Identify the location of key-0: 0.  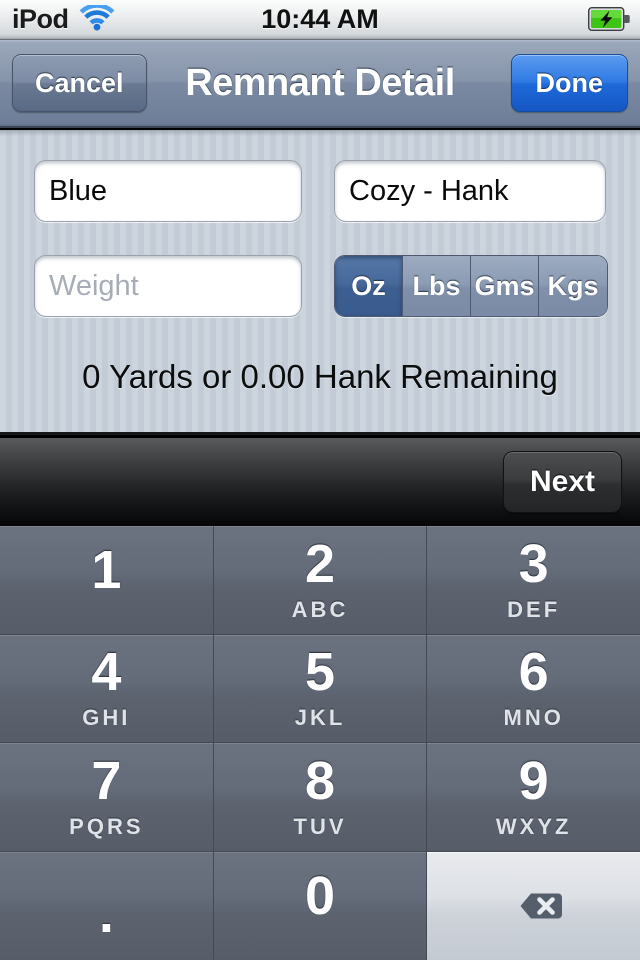
(320, 905).